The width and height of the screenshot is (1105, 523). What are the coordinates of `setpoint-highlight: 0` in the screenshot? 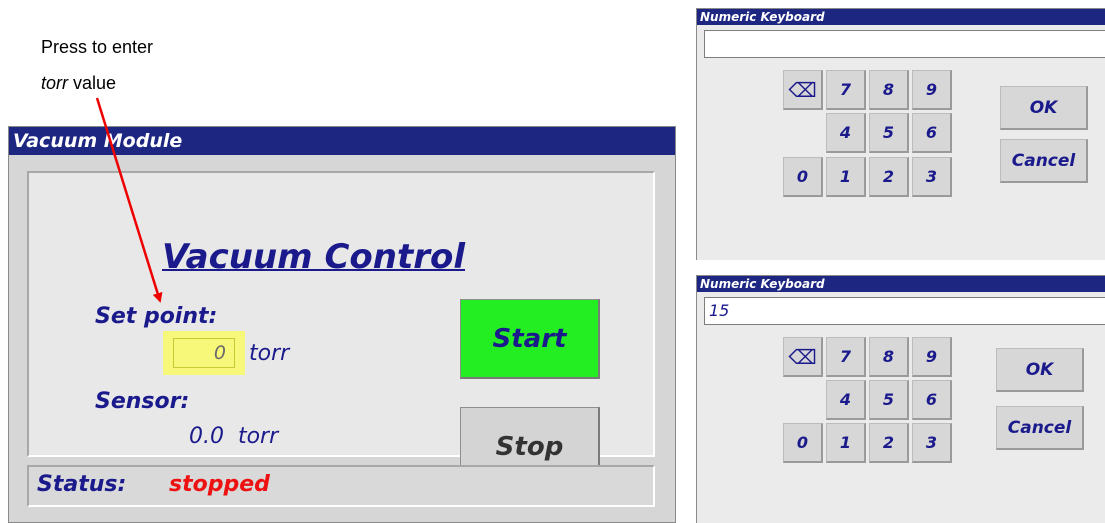 It's located at (204, 353).